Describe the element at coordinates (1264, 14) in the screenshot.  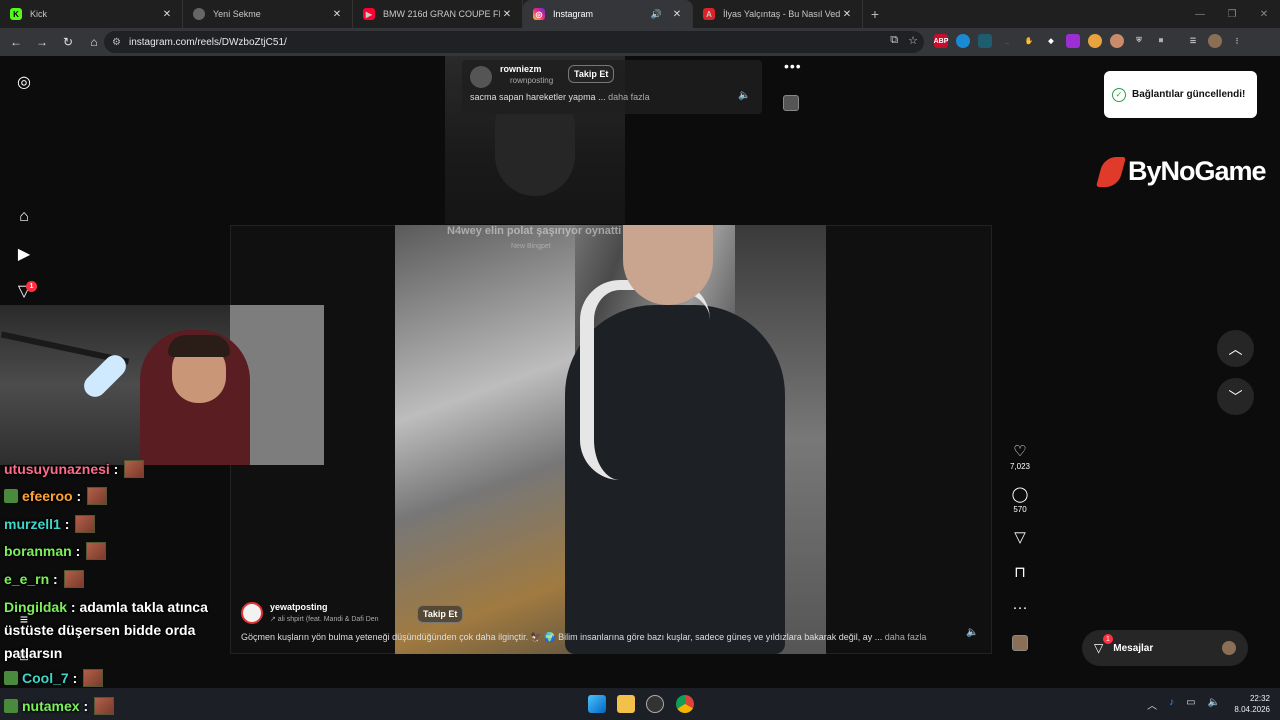
I see `close-window-icon: ✕` at that location.